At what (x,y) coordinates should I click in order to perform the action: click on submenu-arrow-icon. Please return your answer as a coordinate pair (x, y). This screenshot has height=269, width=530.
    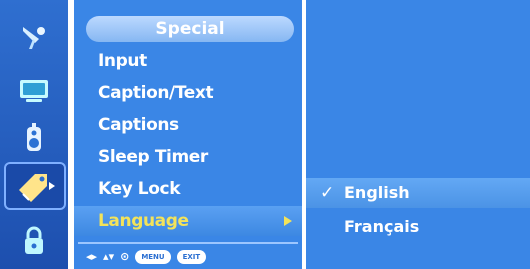
    Looking at the image, I should click on (288, 221).